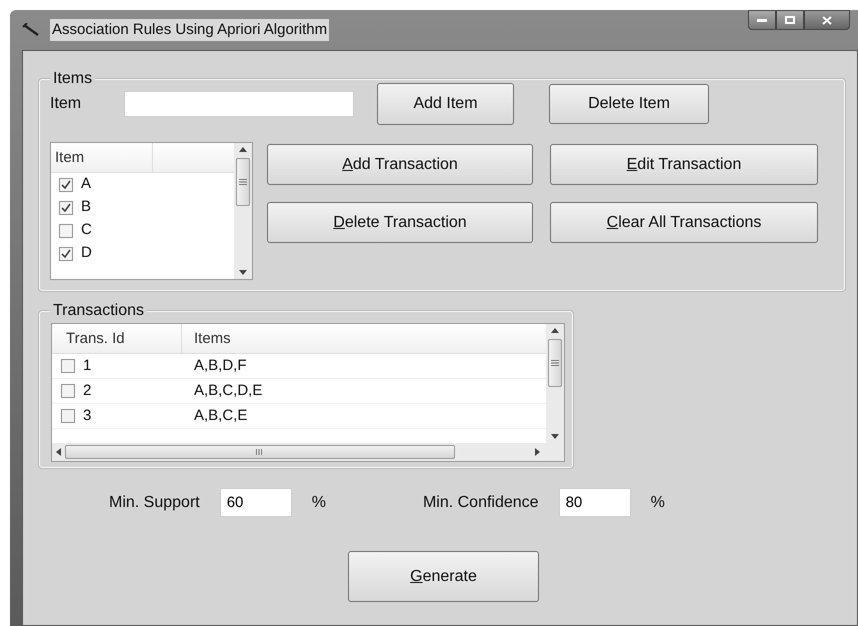 Image resolution: width=858 pixels, height=626 pixels. What do you see at coordinates (58, 452) in the screenshot?
I see `scroll-left-icon` at bounding box center [58, 452].